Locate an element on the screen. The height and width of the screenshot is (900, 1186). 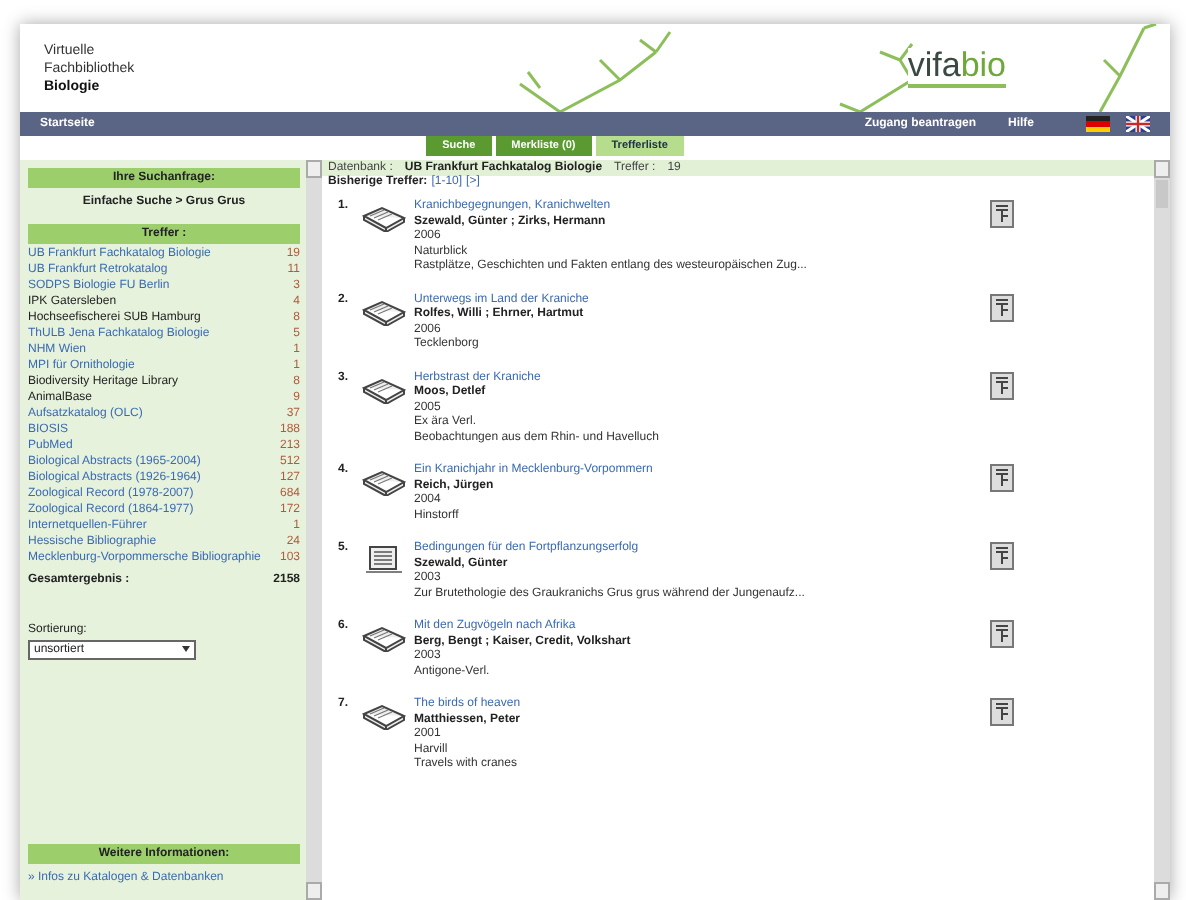
vifabio-logo: vifabio is located at coordinates (956, 68).